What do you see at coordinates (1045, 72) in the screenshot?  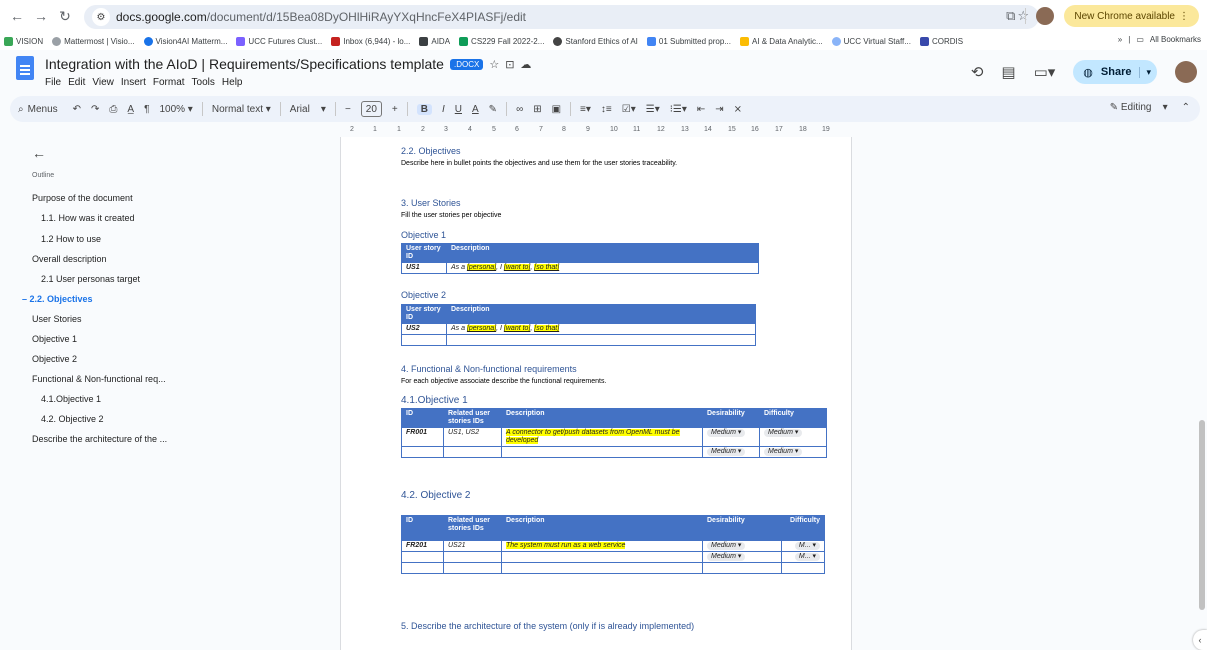 I see `meet-icon: ▭▾` at bounding box center [1045, 72].